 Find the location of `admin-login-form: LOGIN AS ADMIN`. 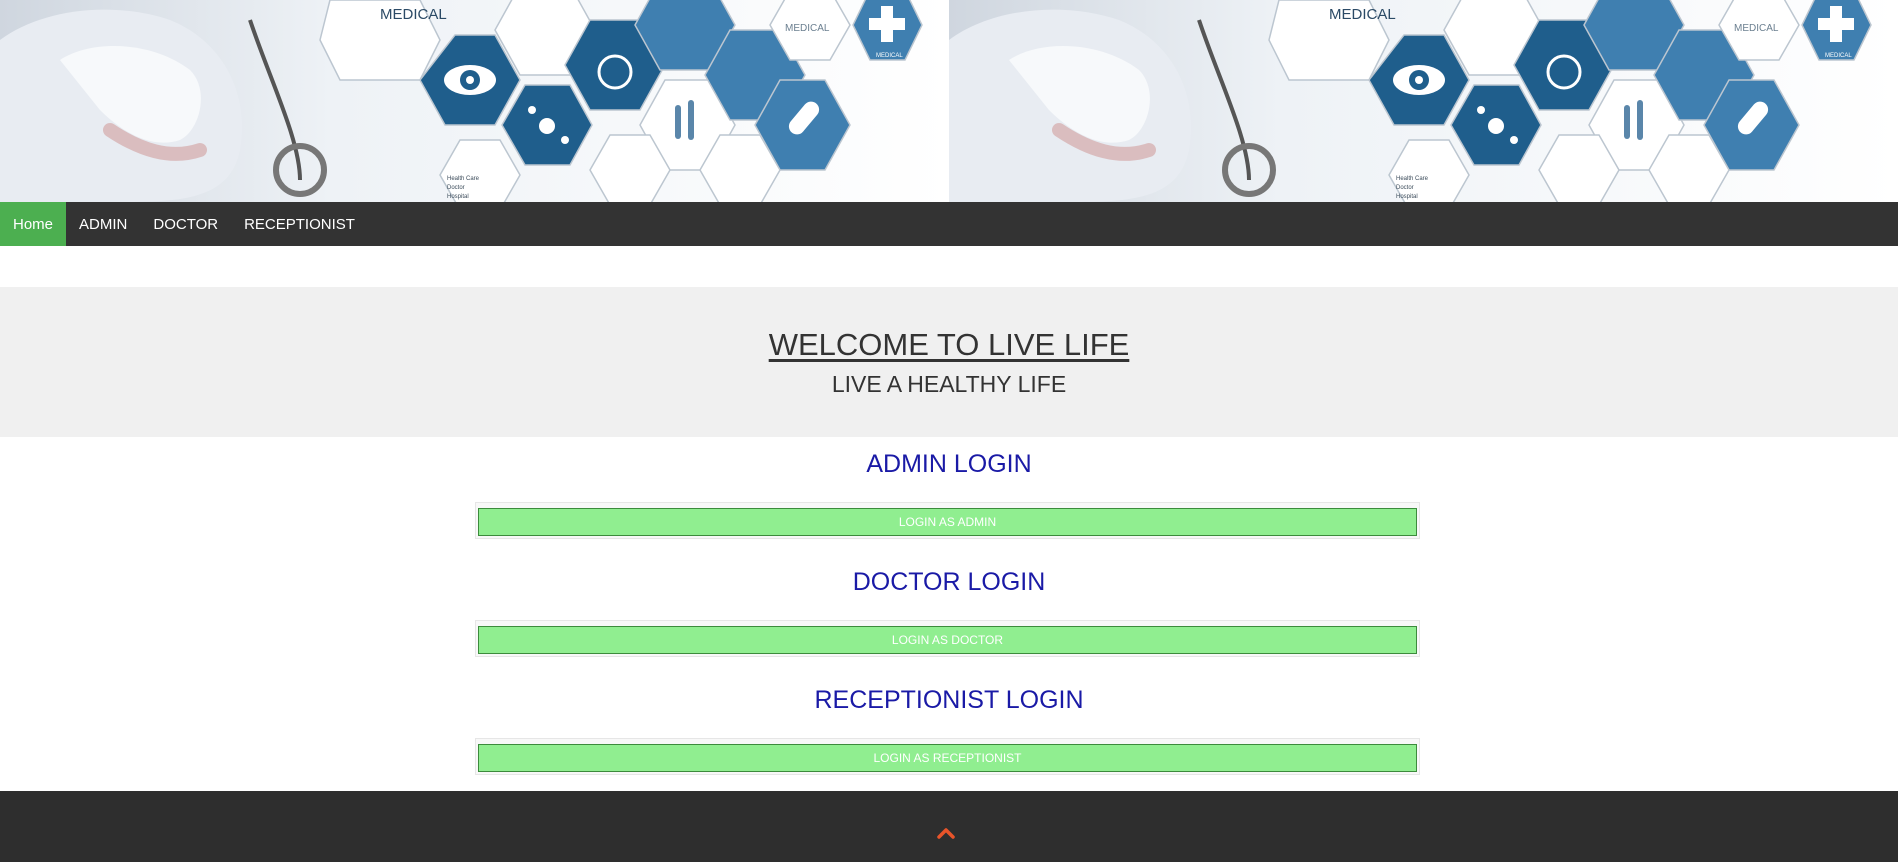

admin-login-form: LOGIN AS ADMIN is located at coordinates (947, 520).